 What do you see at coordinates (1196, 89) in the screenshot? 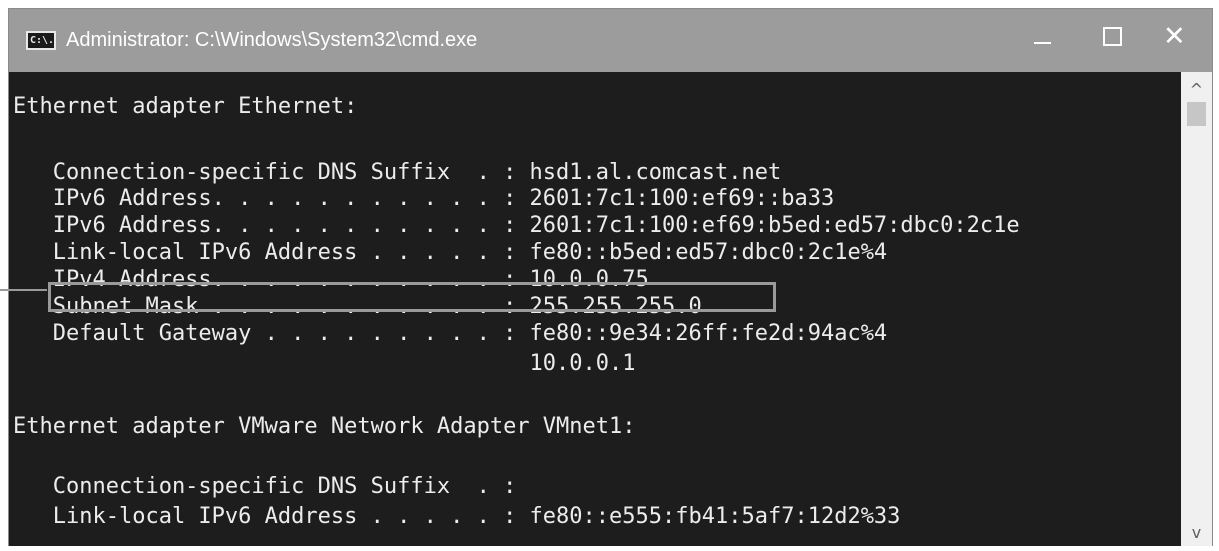
I see `chevron-up-icon: ^` at bounding box center [1196, 89].